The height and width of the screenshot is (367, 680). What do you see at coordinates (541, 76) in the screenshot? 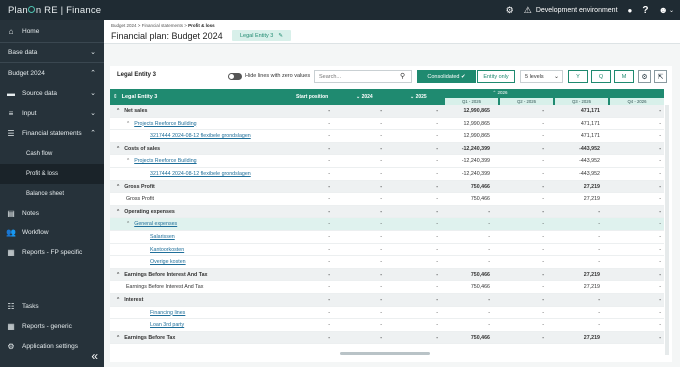
I see `levels-select: 5 levels ⌄` at bounding box center [541, 76].